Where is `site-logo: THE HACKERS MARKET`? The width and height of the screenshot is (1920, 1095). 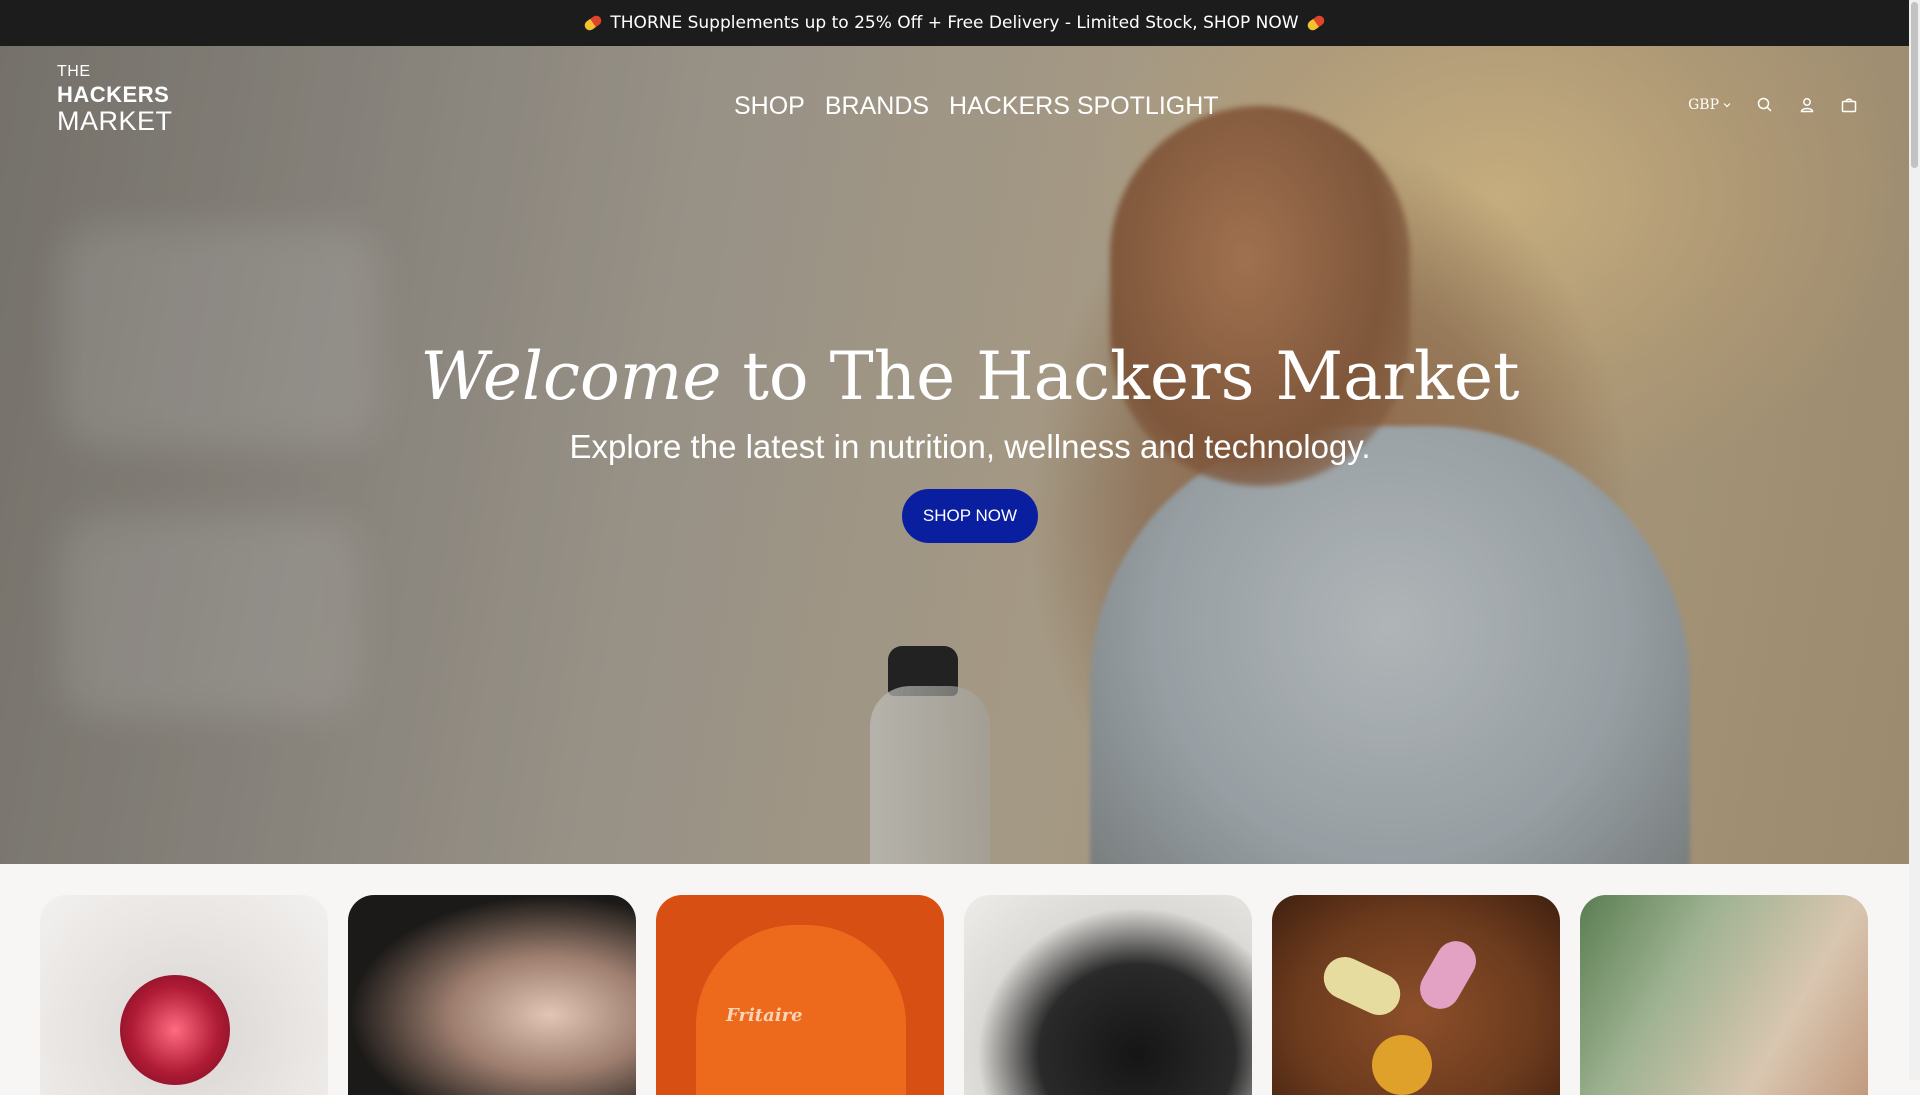 site-logo: THE HACKERS MARKET is located at coordinates (115, 99).